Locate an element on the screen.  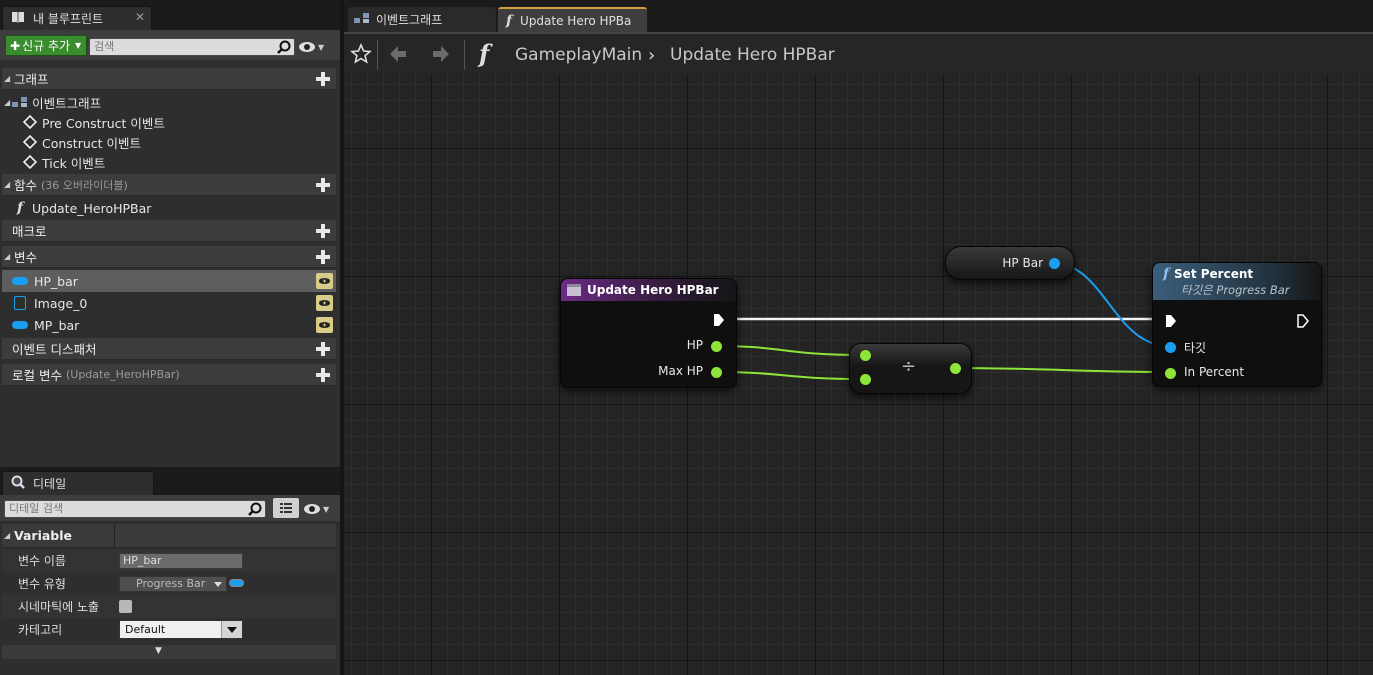
tree-item-event-graph: ◢ 이벤트그래프 is located at coordinates (52, 102).